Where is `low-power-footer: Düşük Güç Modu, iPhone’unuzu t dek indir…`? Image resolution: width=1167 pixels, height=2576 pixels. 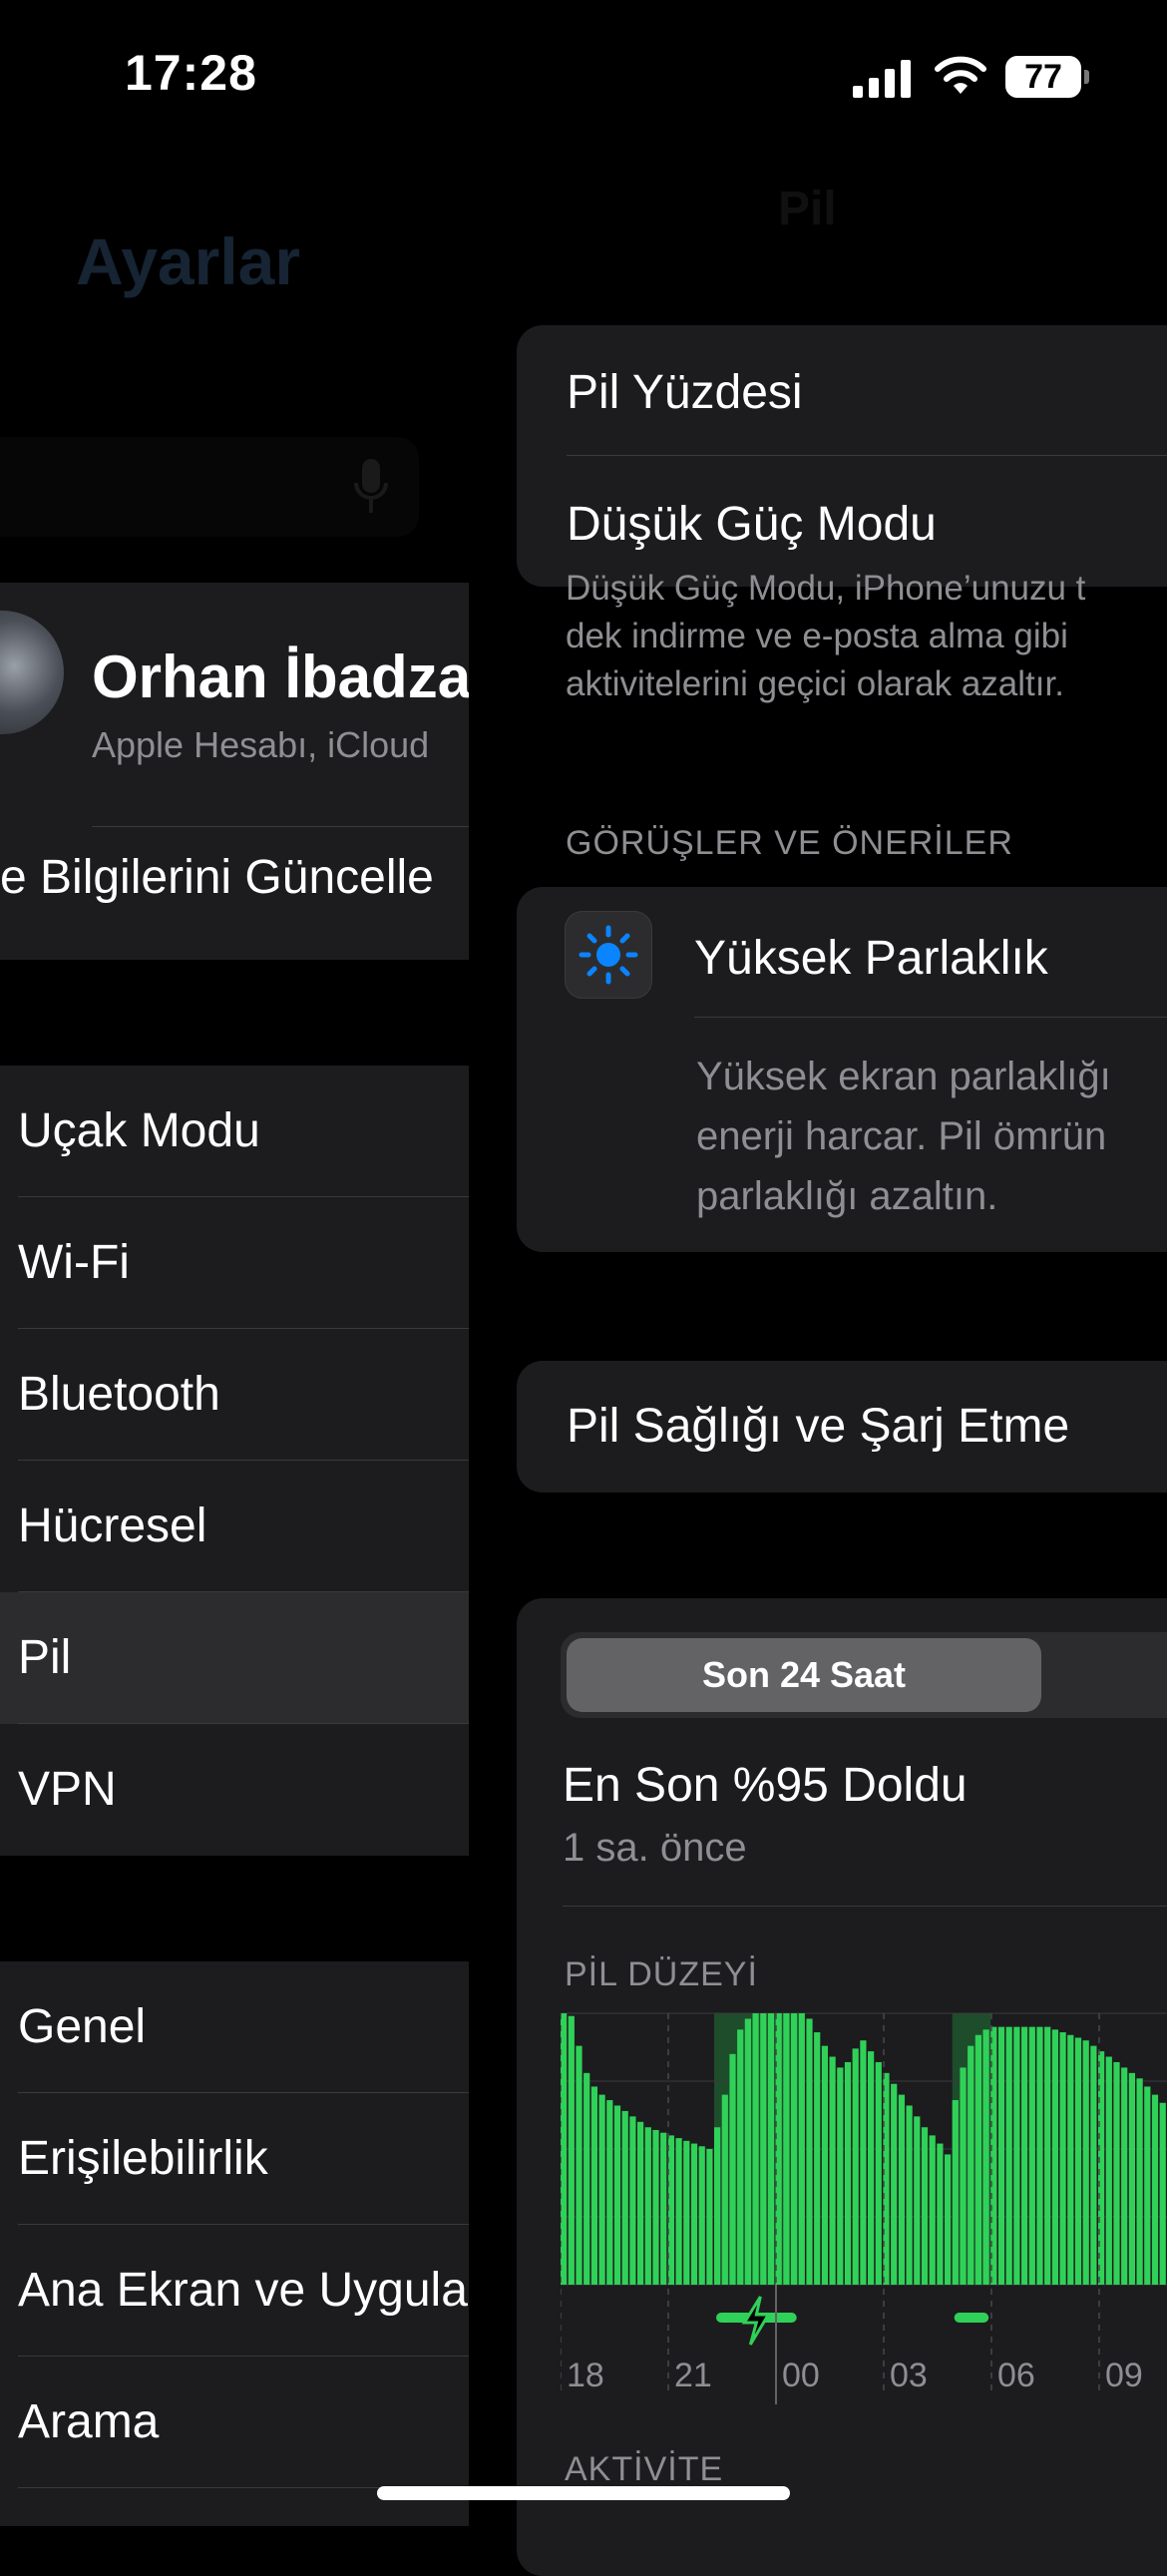
low-power-footer: Düşük Güç Modu, iPhone’unuzu t dek indir… is located at coordinates (866, 636).